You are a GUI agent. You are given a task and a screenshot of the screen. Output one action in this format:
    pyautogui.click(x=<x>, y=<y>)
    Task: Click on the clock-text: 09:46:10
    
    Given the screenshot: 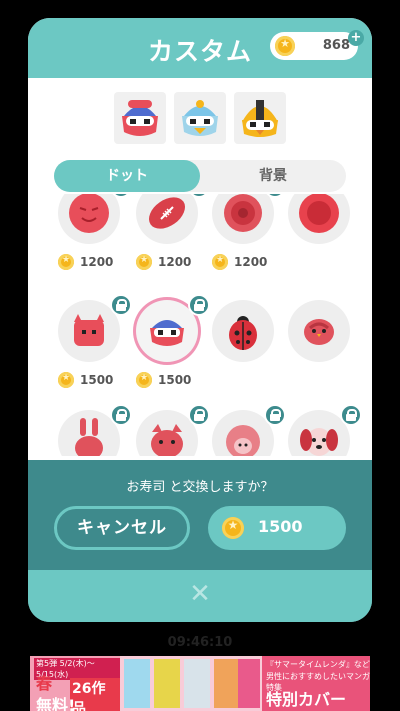 What is the action you would take?
    pyautogui.click(x=200, y=642)
    